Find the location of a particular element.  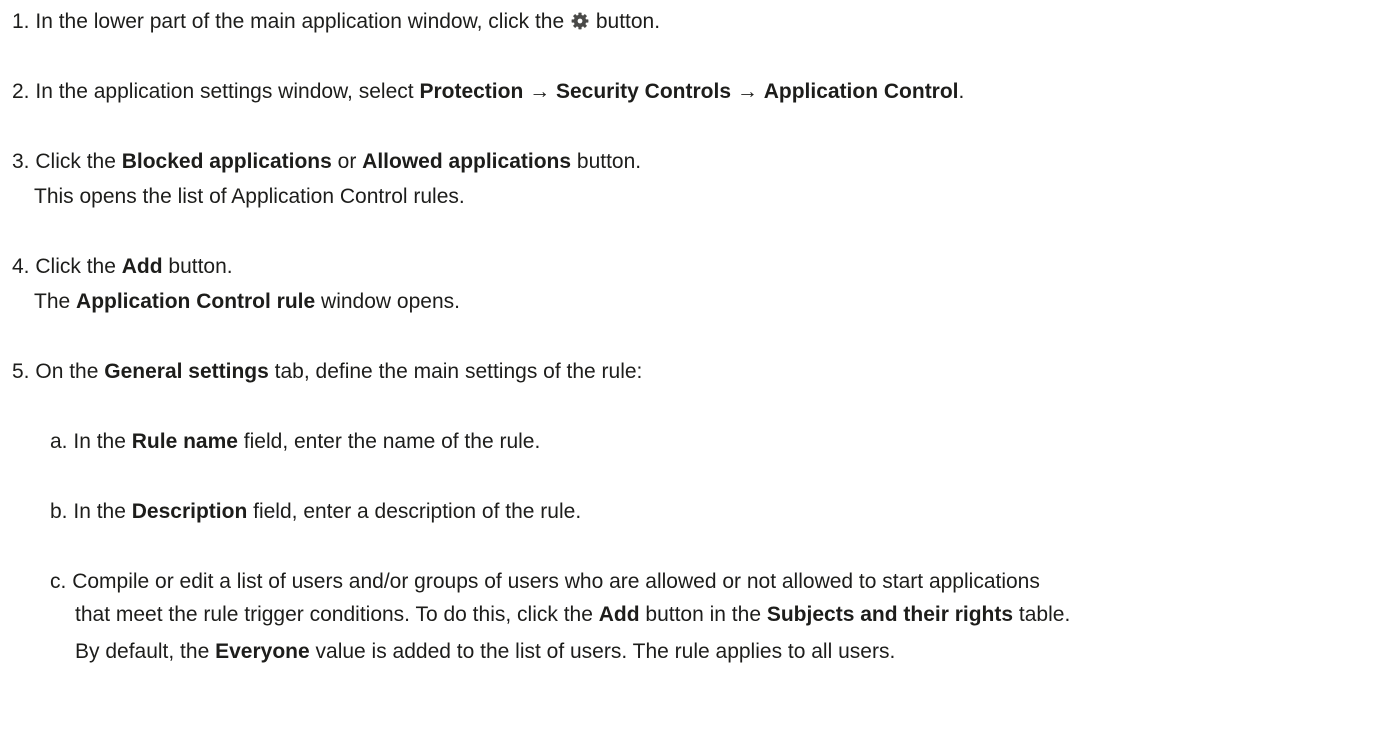

step-4-result-text: The is located at coordinates (52, 301).